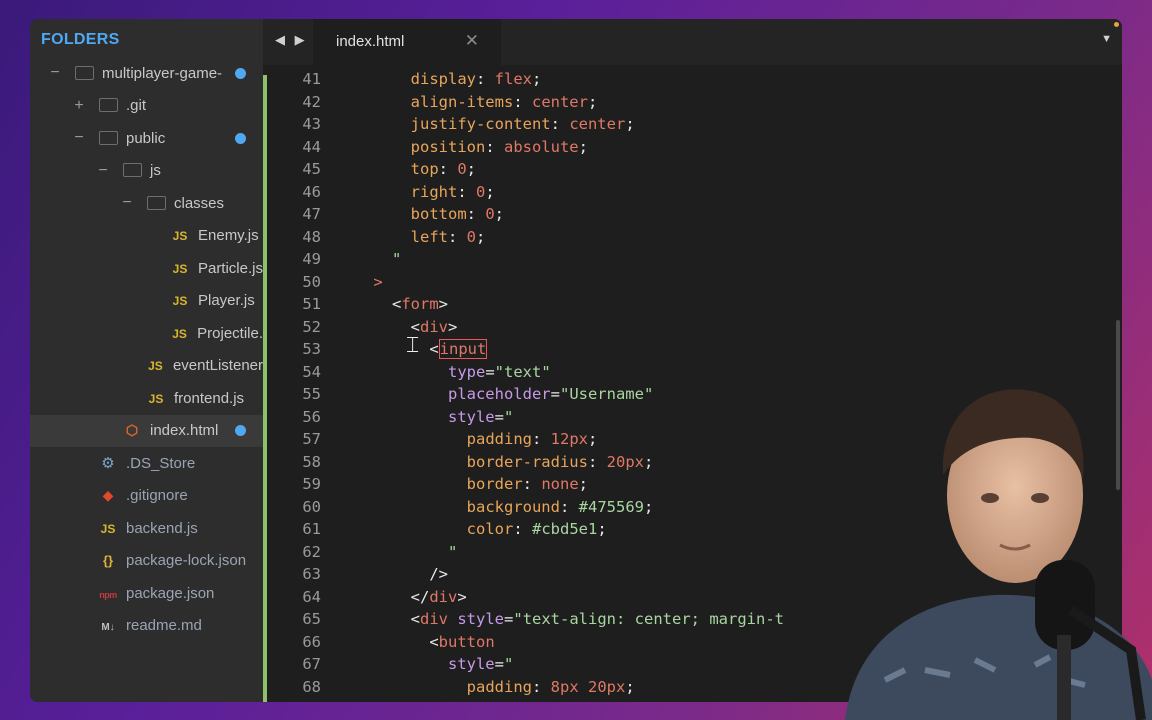 The height and width of the screenshot is (720, 1152). Describe the element at coordinates (443, 169) in the screenshot. I see `code-text: top: 0;` at that location.